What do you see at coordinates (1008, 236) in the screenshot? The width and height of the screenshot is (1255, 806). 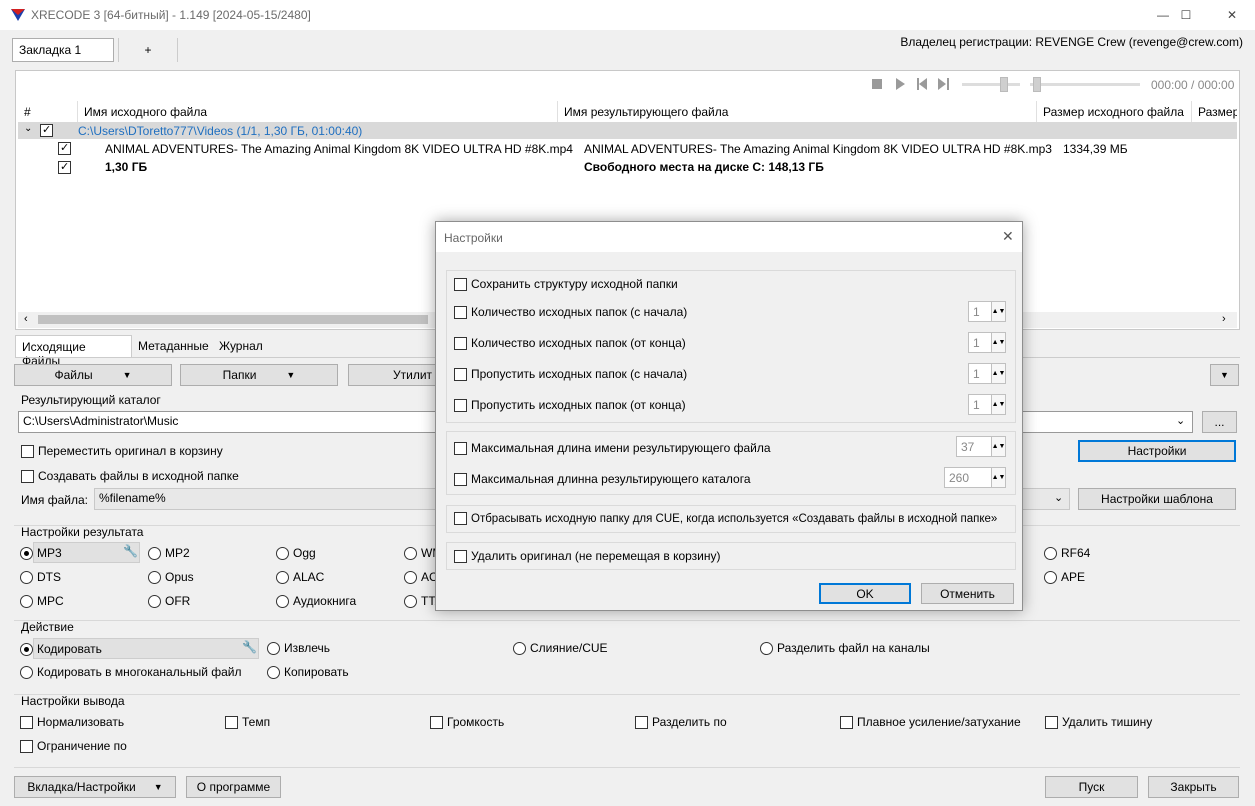 I see `dialog-close-icon: ✕` at bounding box center [1008, 236].